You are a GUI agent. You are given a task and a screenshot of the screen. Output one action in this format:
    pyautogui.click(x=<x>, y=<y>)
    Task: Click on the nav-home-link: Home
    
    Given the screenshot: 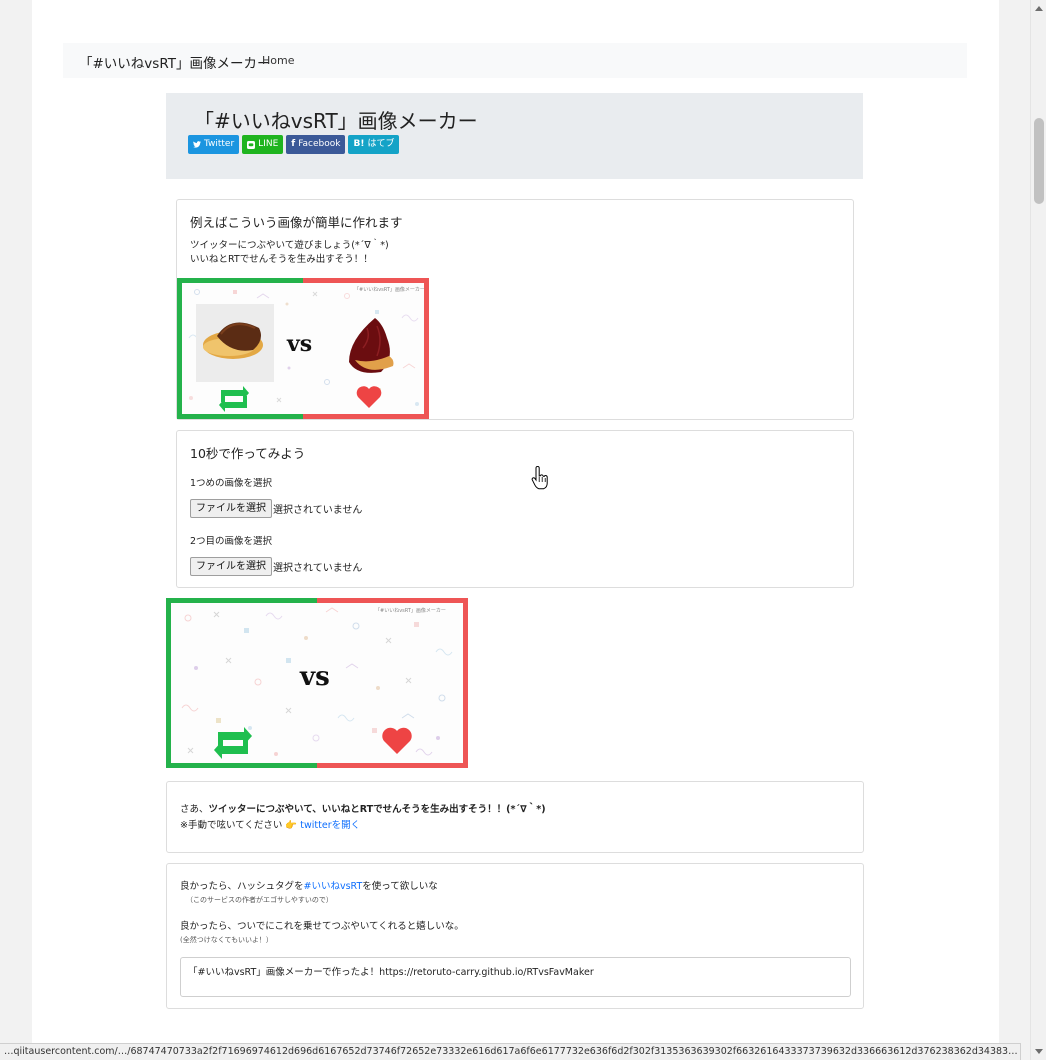 What is the action you would take?
    pyautogui.click(x=278, y=60)
    